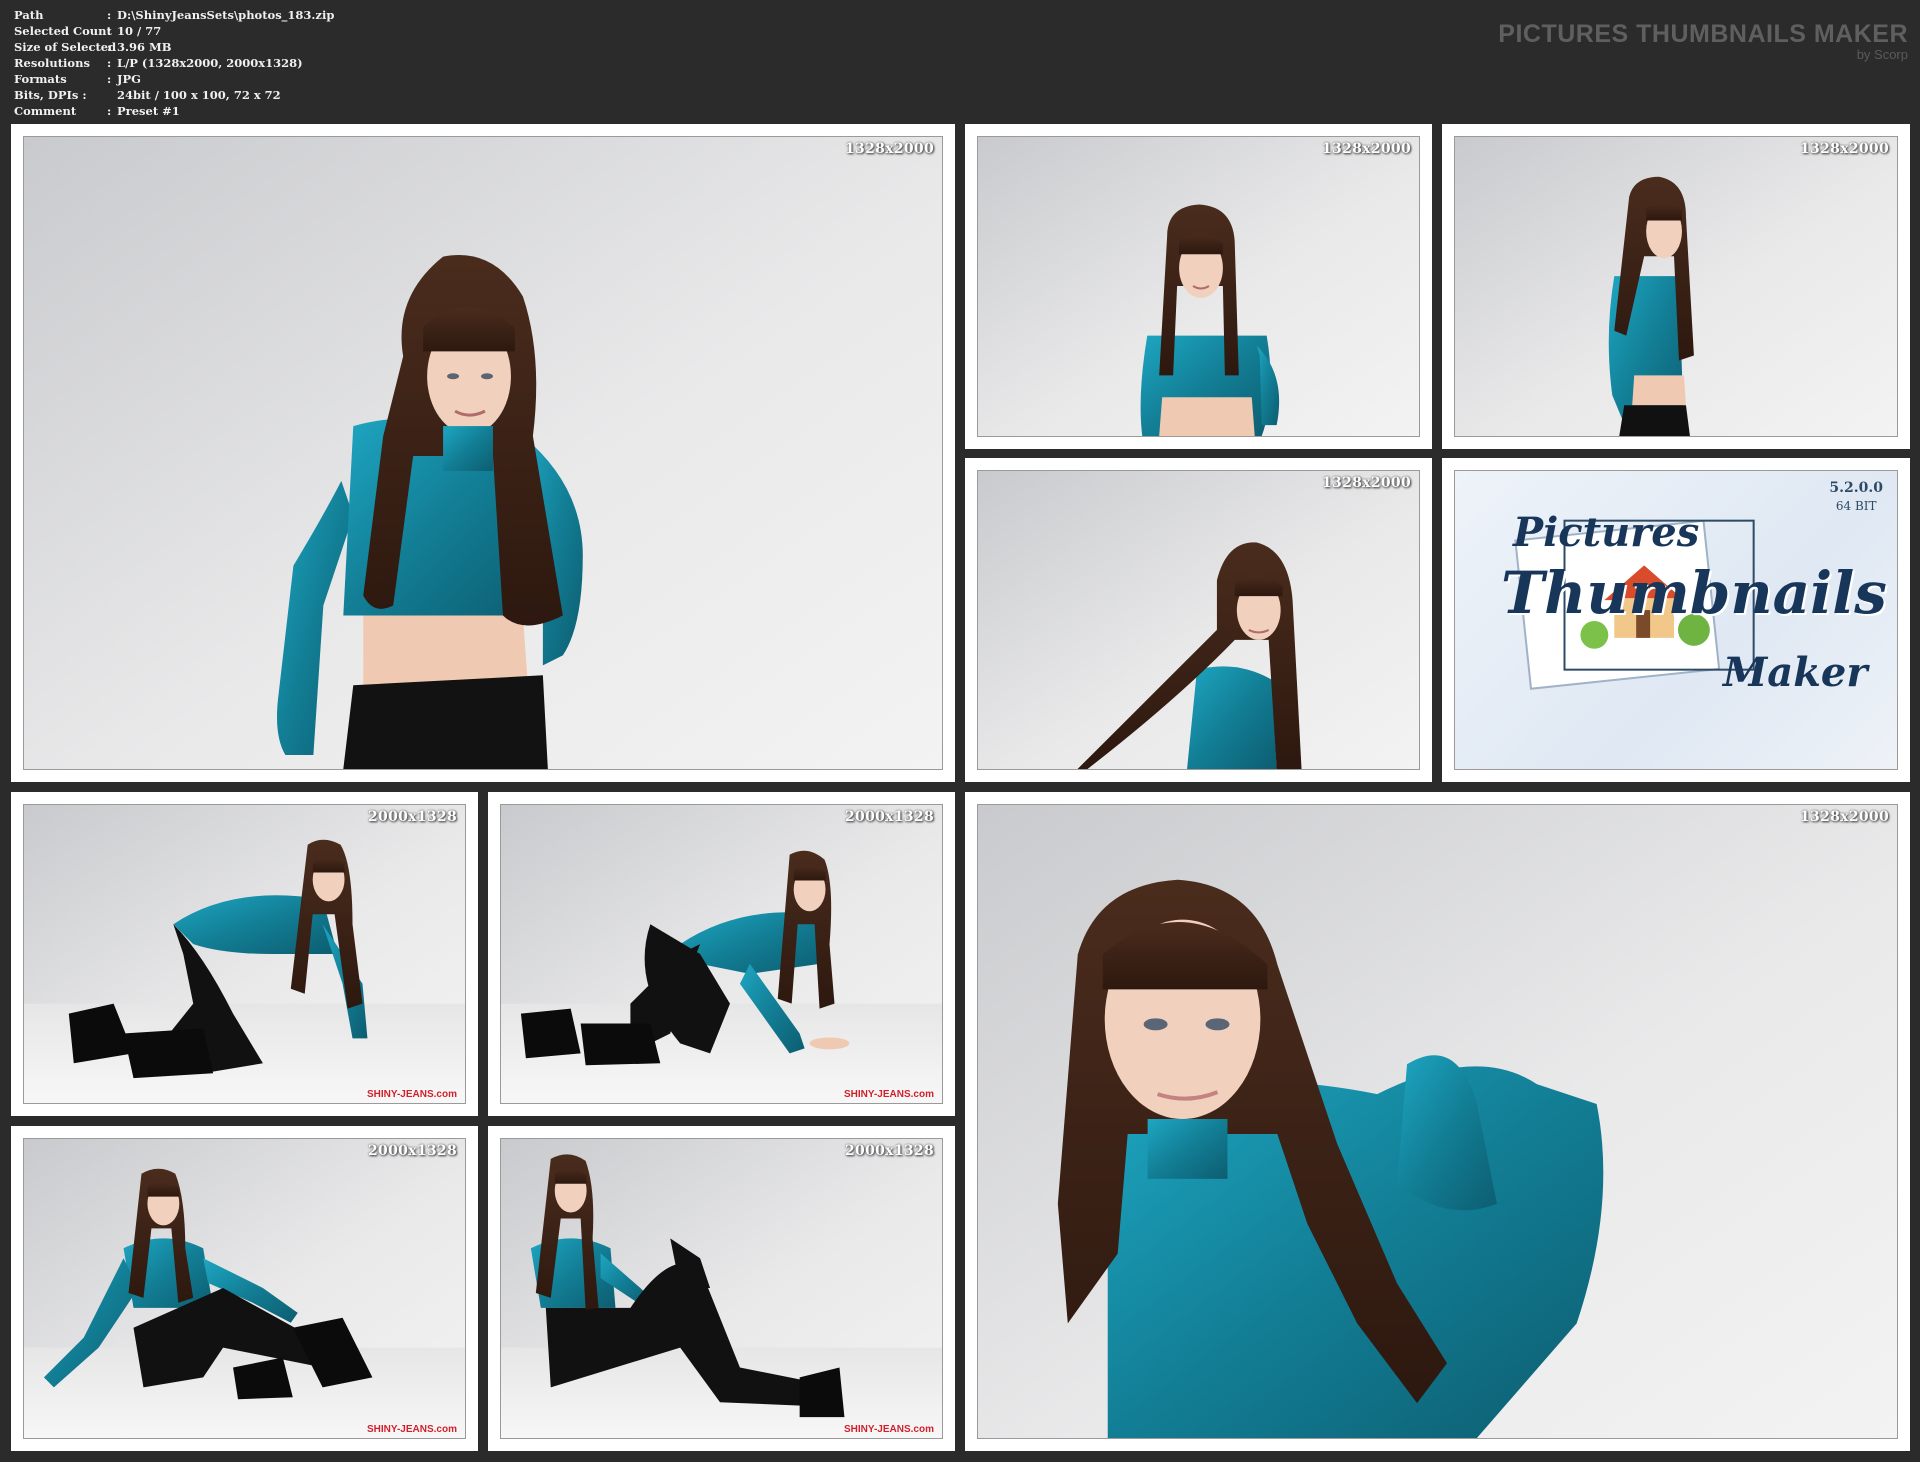 The height and width of the screenshot is (1462, 1920). Describe the element at coordinates (226, 15) in the screenshot. I see `info-value: D:\ShinyJeansSets\photos_183.zip` at that location.